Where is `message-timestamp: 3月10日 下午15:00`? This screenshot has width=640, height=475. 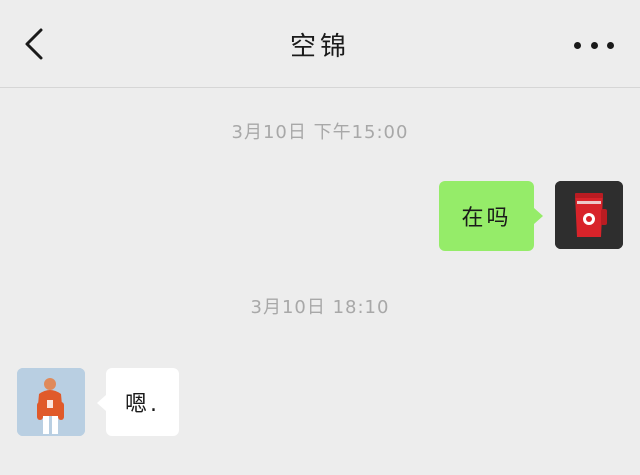 message-timestamp: 3月10日 下午15:00 is located at coordinates (320, 132).